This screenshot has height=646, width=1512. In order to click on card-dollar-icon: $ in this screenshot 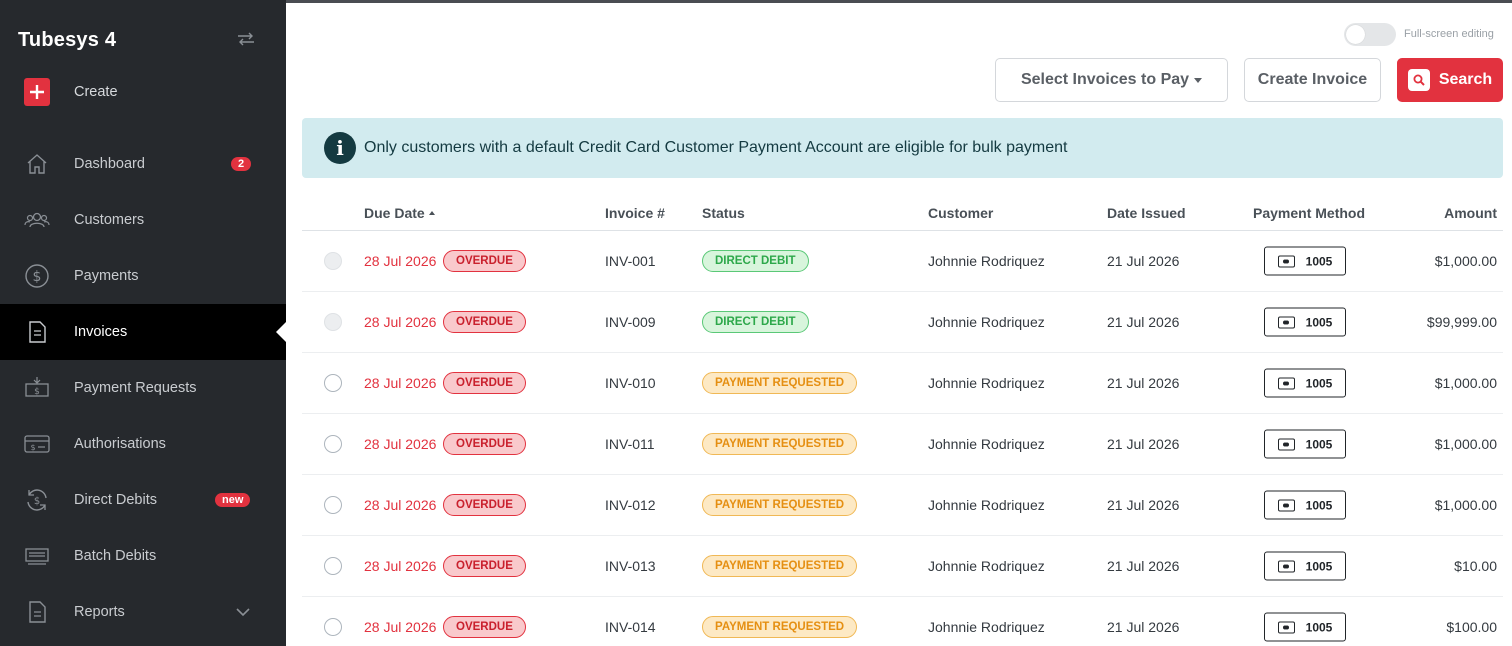, I will do `click(37, 444)`.